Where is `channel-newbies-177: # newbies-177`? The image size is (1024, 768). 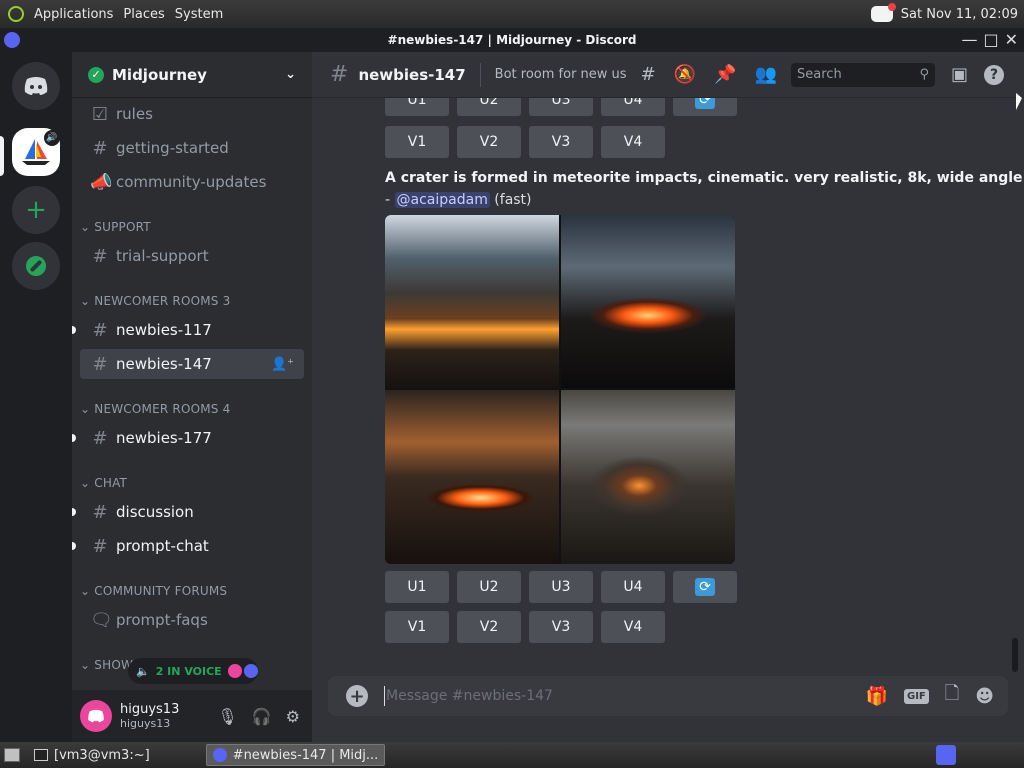
channel-newbies-177: # newbies-177 is located at coordinates (192, 438).